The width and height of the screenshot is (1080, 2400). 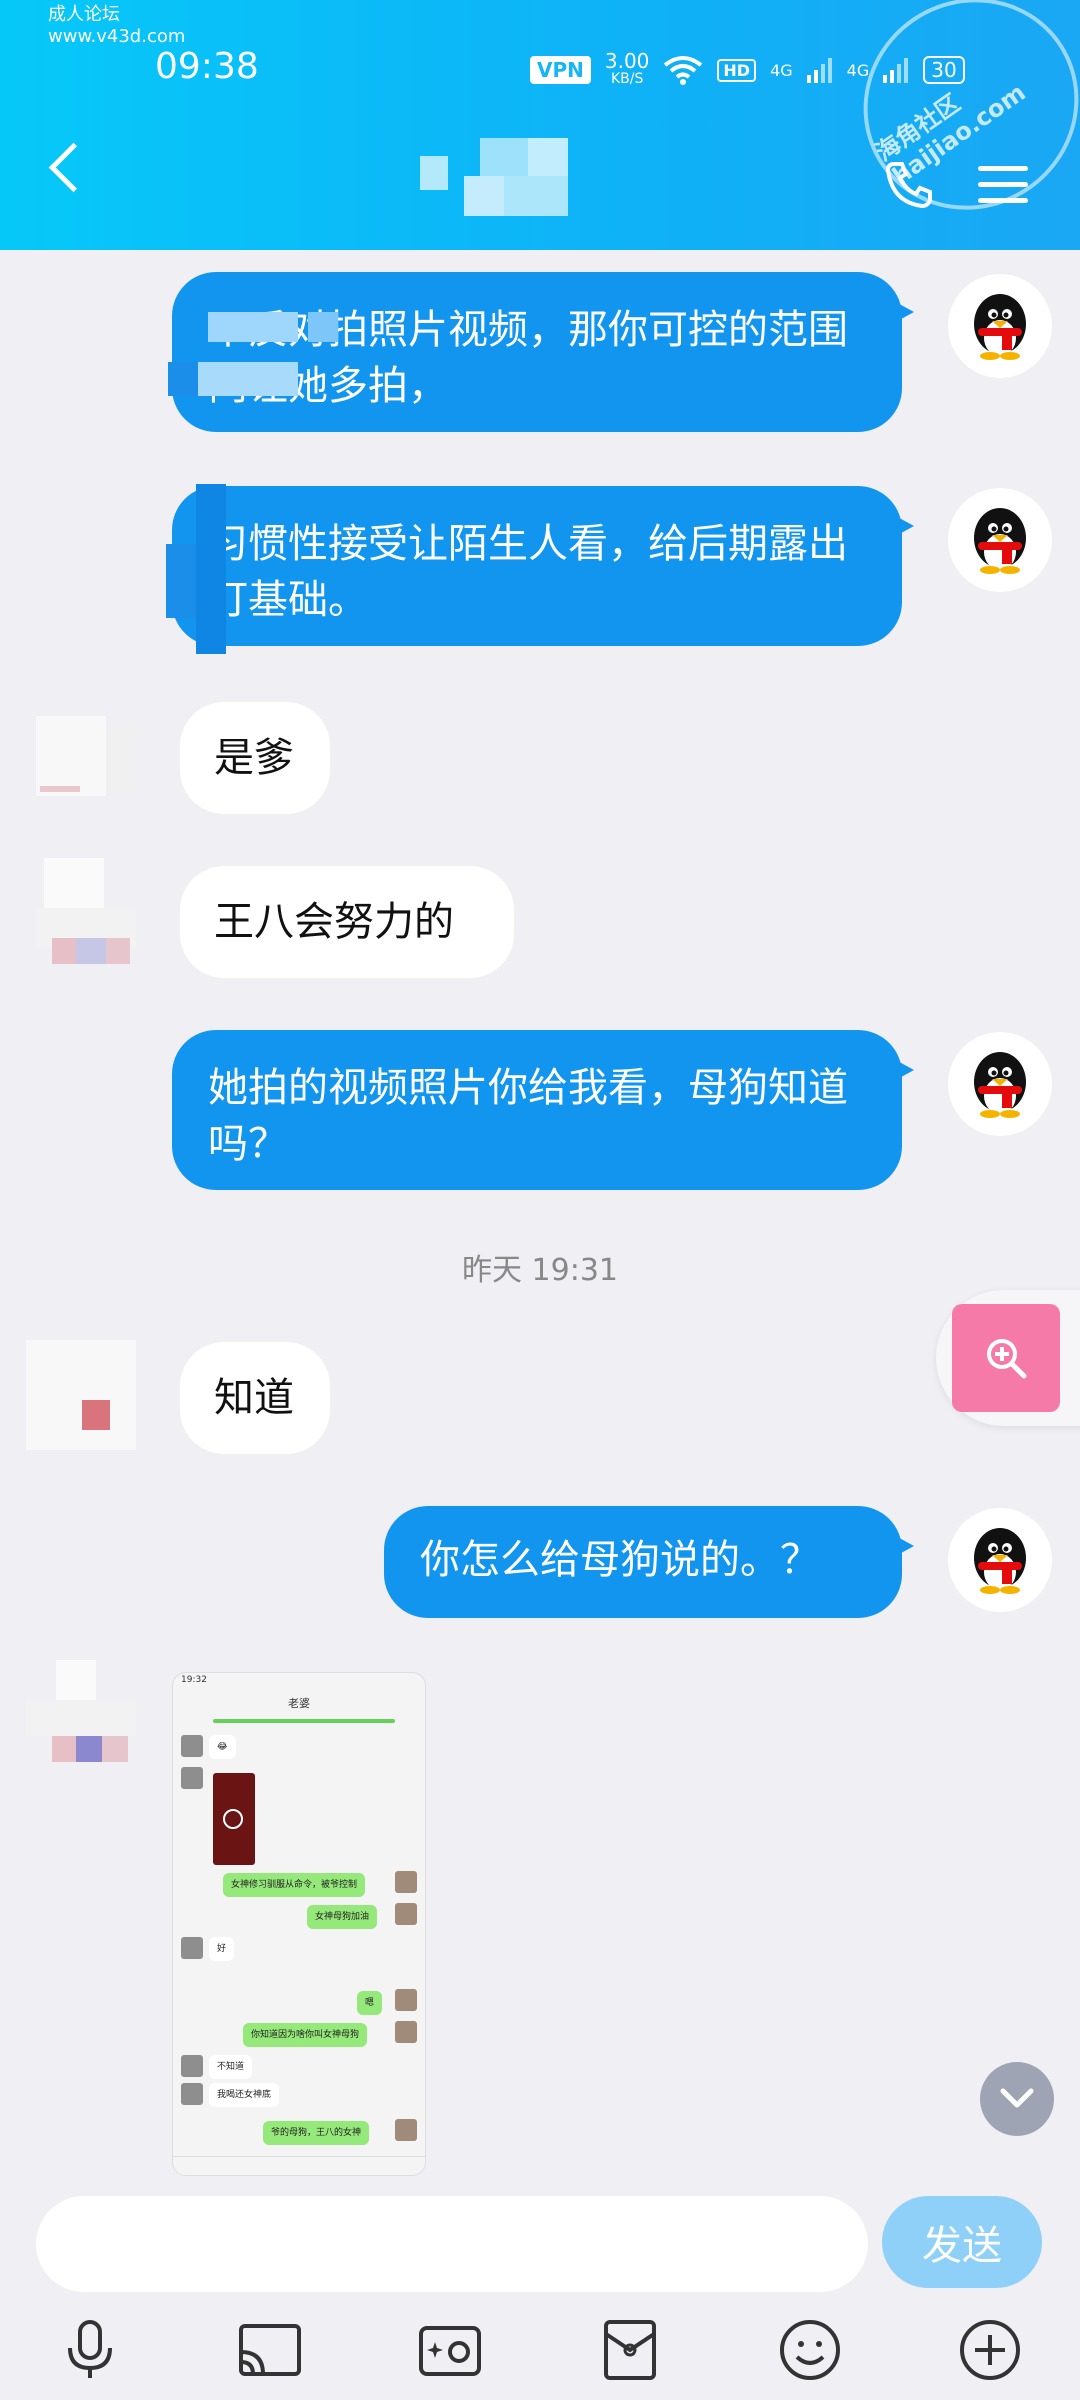 What do you see at coordinates (316, 2133) in the screenshot?
I see `screenshot-message: 爷的母狗，王八的女神` at bounding box center [316, 2133].